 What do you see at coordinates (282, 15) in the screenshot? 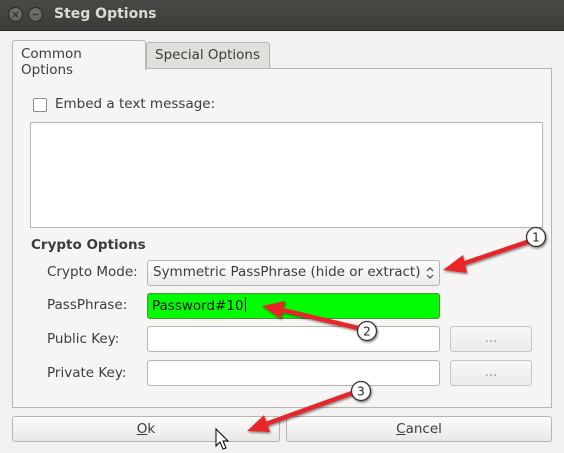
I see `title-bar: Steg Options` at bounding box center [282, 15].